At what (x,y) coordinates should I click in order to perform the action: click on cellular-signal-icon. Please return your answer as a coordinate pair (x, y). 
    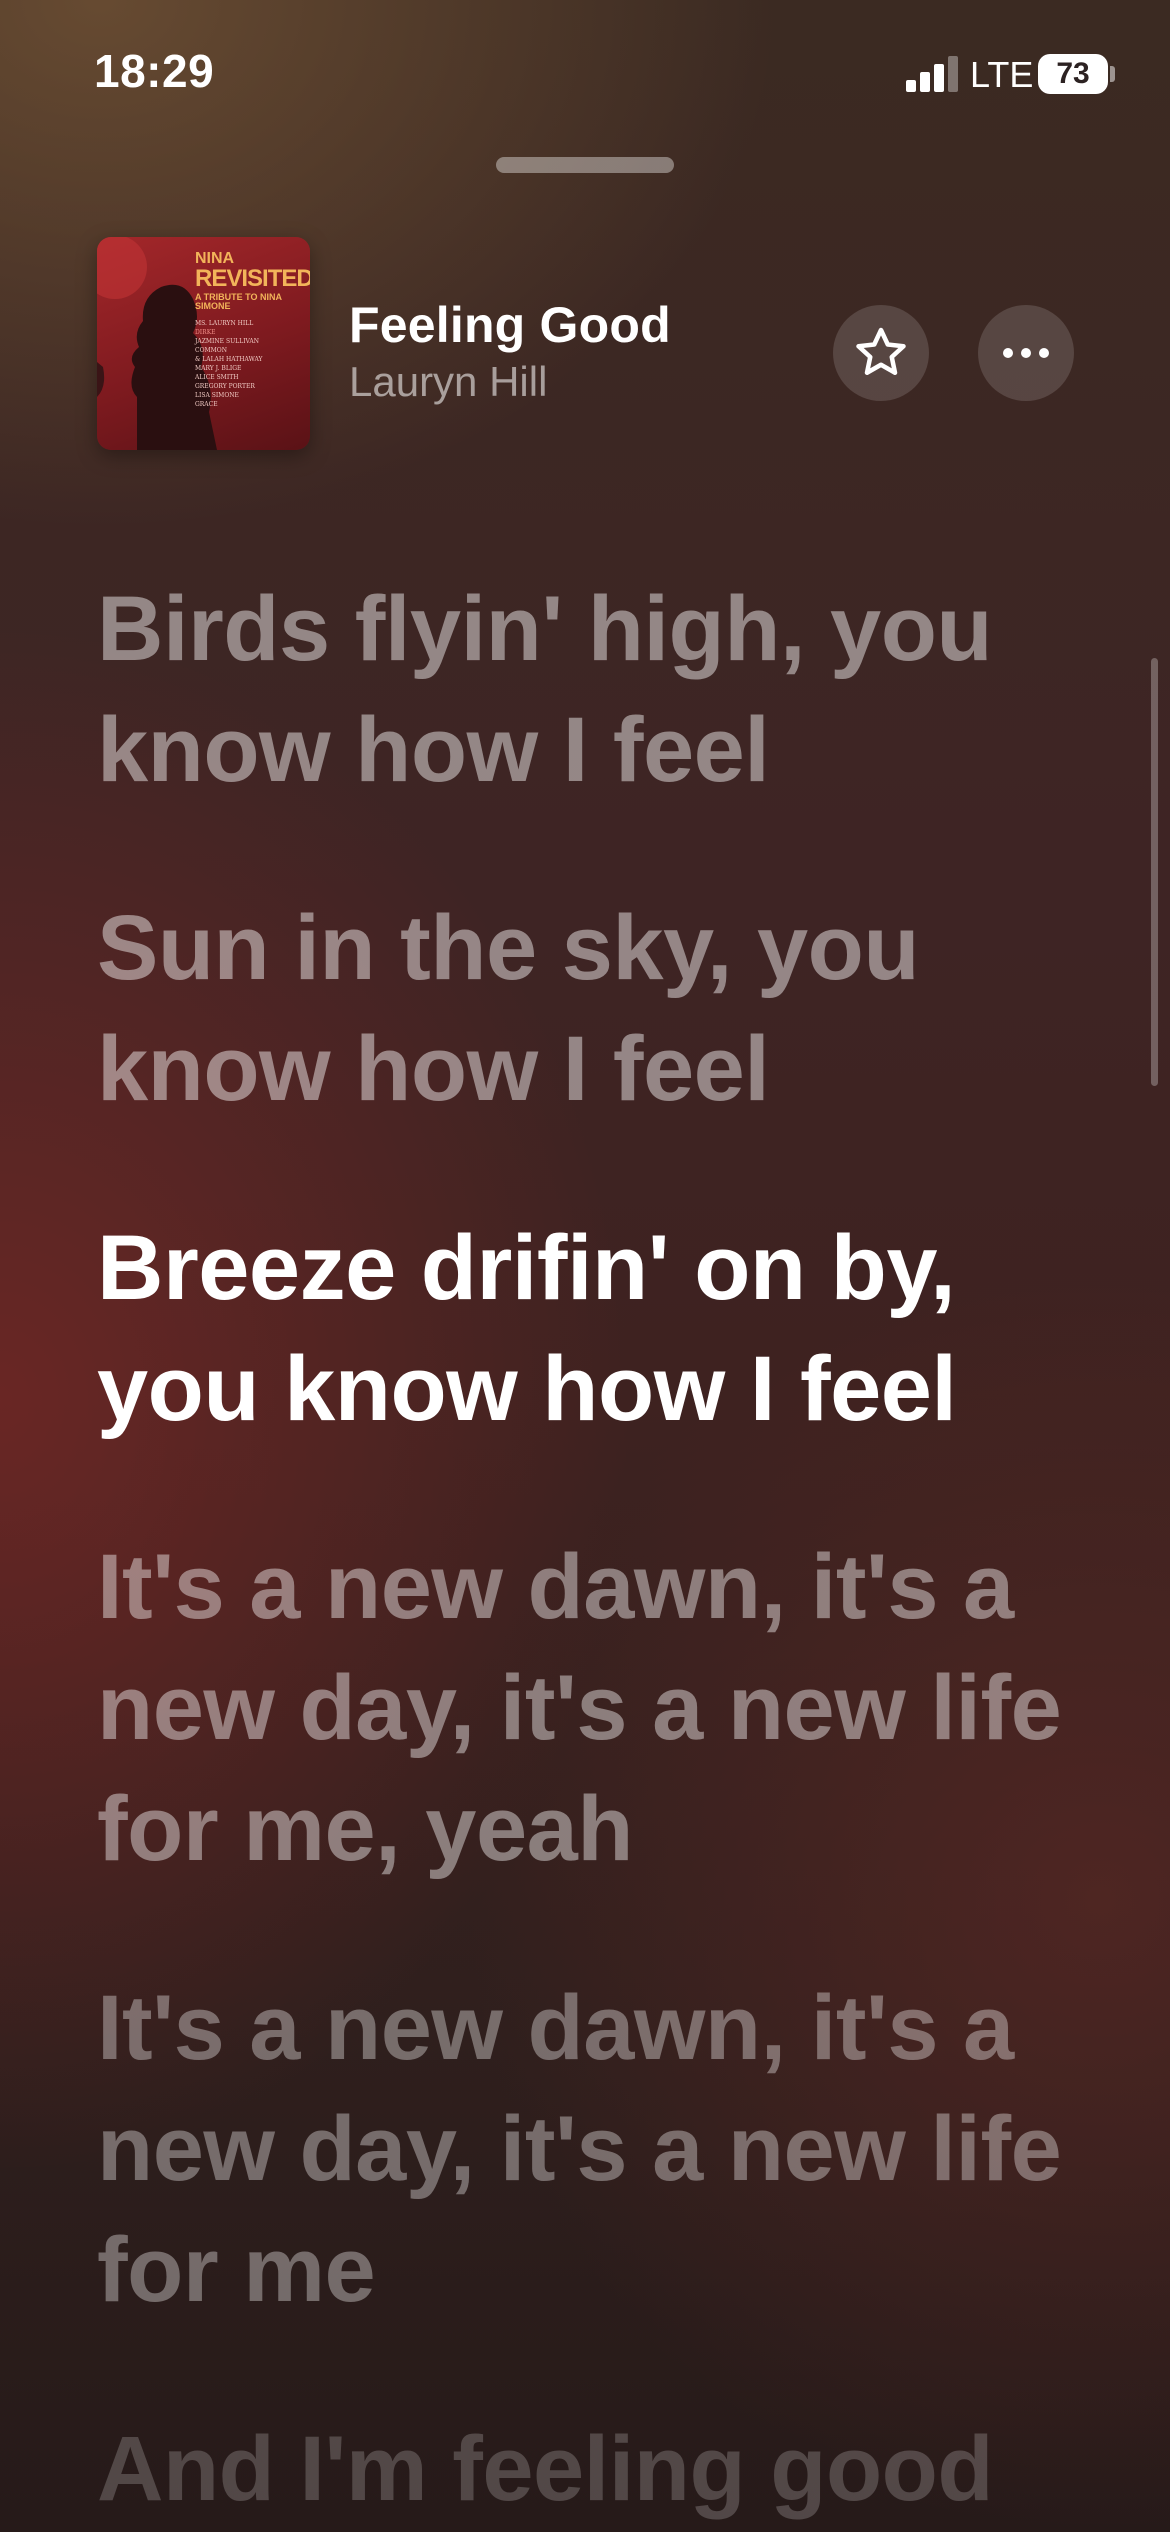
    Looking at the image, I should click on (933, 74).